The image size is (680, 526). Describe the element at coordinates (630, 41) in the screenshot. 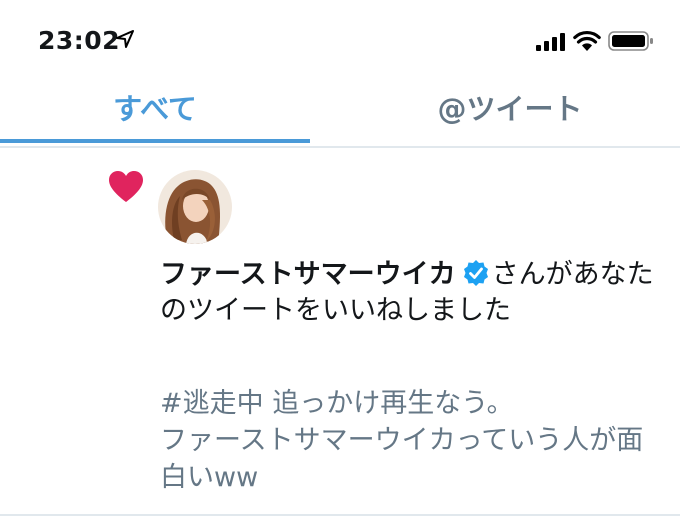

I see `battery-icon` at that location.